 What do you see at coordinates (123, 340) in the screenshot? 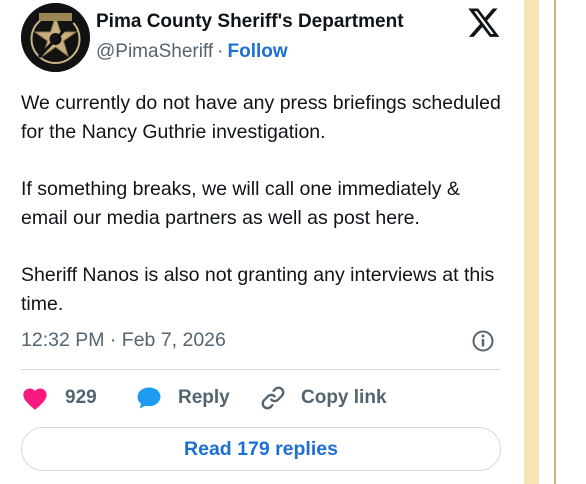
I see `post-timestamp: 12:32 PM · Feb 7, 2026` at bounding box center [123, 340].